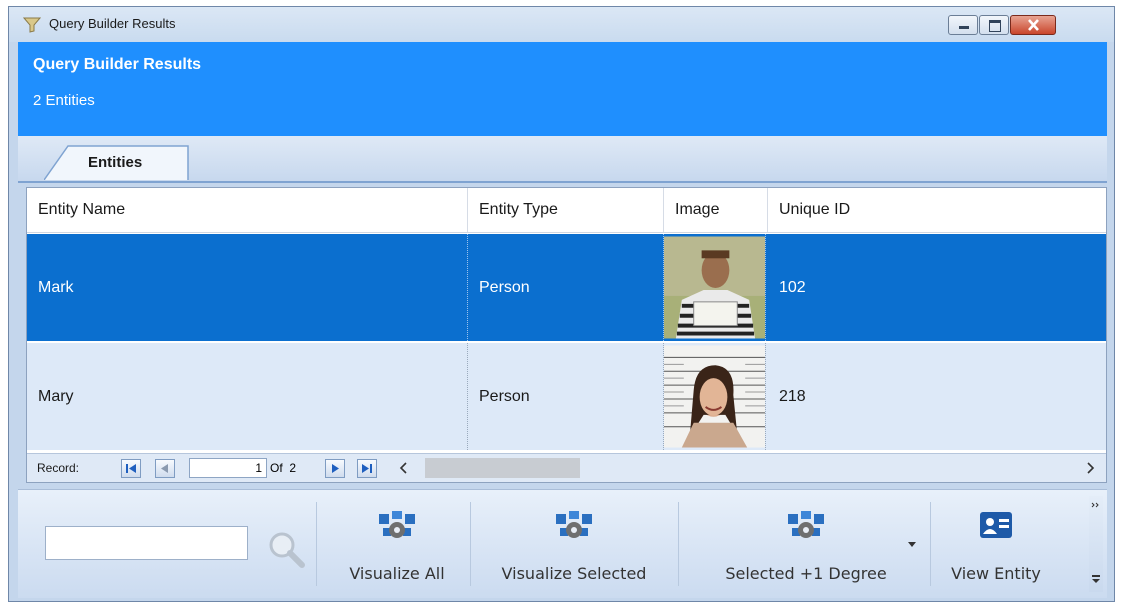 The image size is (1121, 606). Describe the element at coordinates (404, 468) in the screenshot. I see `scroll-left-icon` at that location.